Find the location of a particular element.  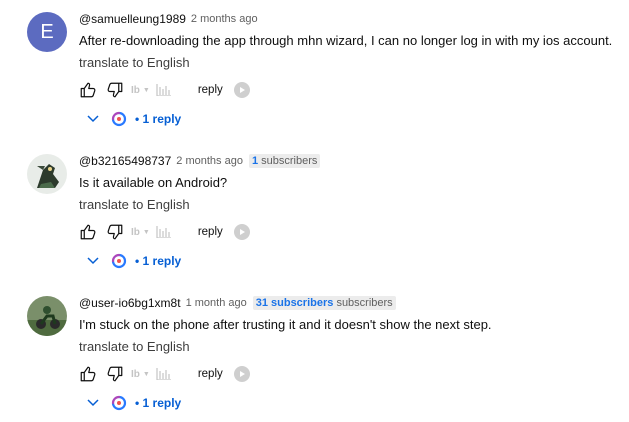

author-name: @samuelleung1989 is located at coordinates (132, 19).